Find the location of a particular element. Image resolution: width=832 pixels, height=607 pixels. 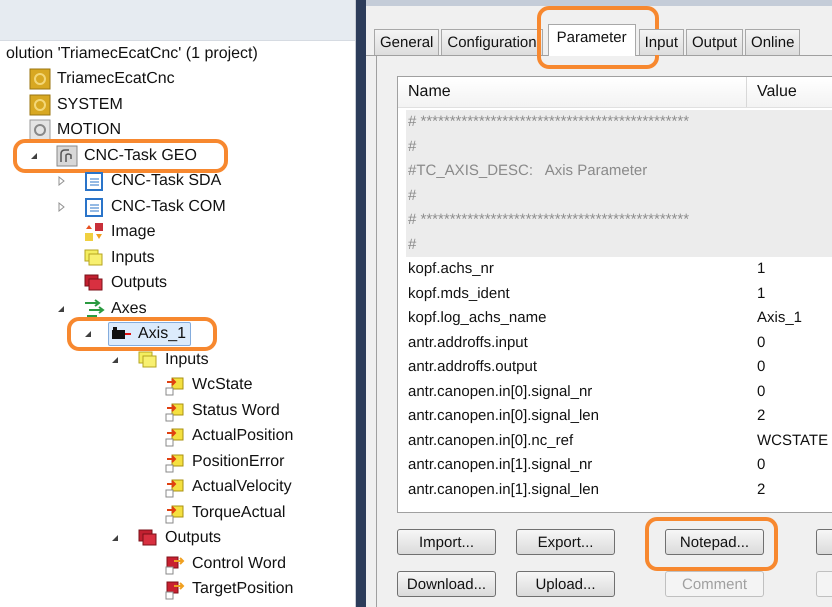

tree-item: Status Word is located at coordinates (223, 410).